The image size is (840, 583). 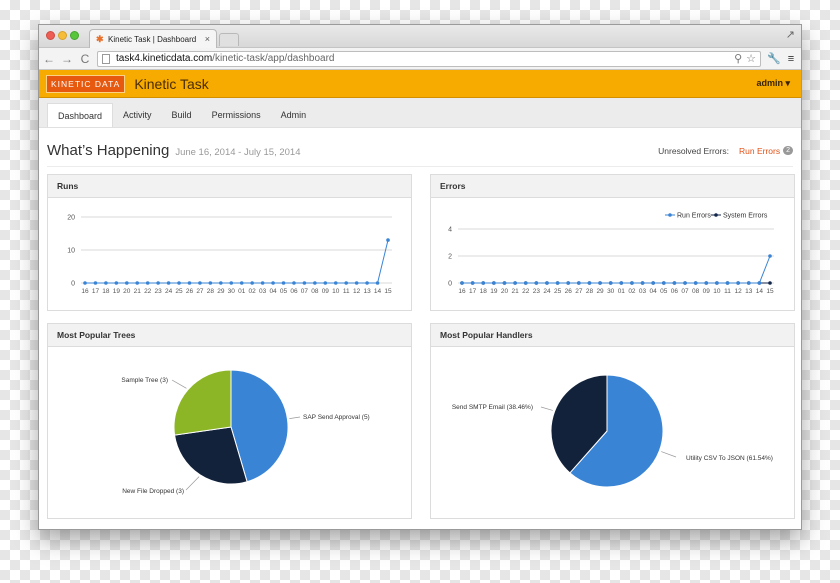 I want to click on run-errors-link: Run Errors, so click(x=759, y=151).